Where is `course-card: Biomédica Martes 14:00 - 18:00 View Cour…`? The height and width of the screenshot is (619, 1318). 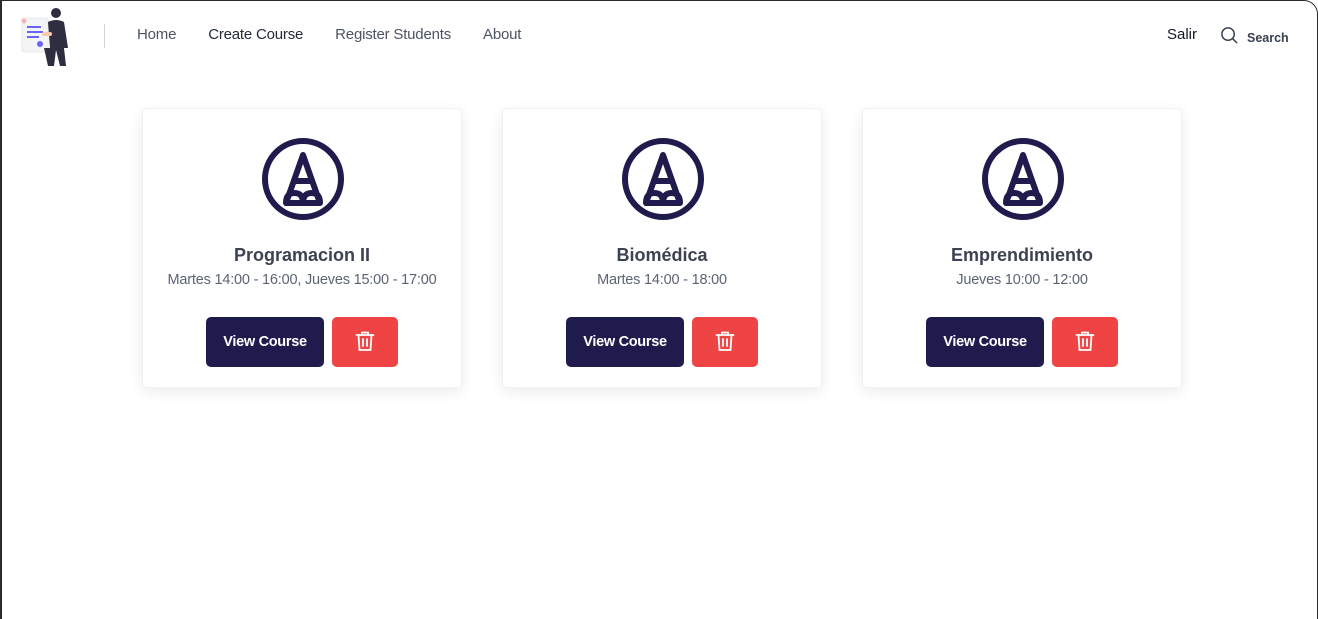
course-card: Biomédica Martes 14:00 - 18:00 View Cour… is located at coordinates (662, 248).